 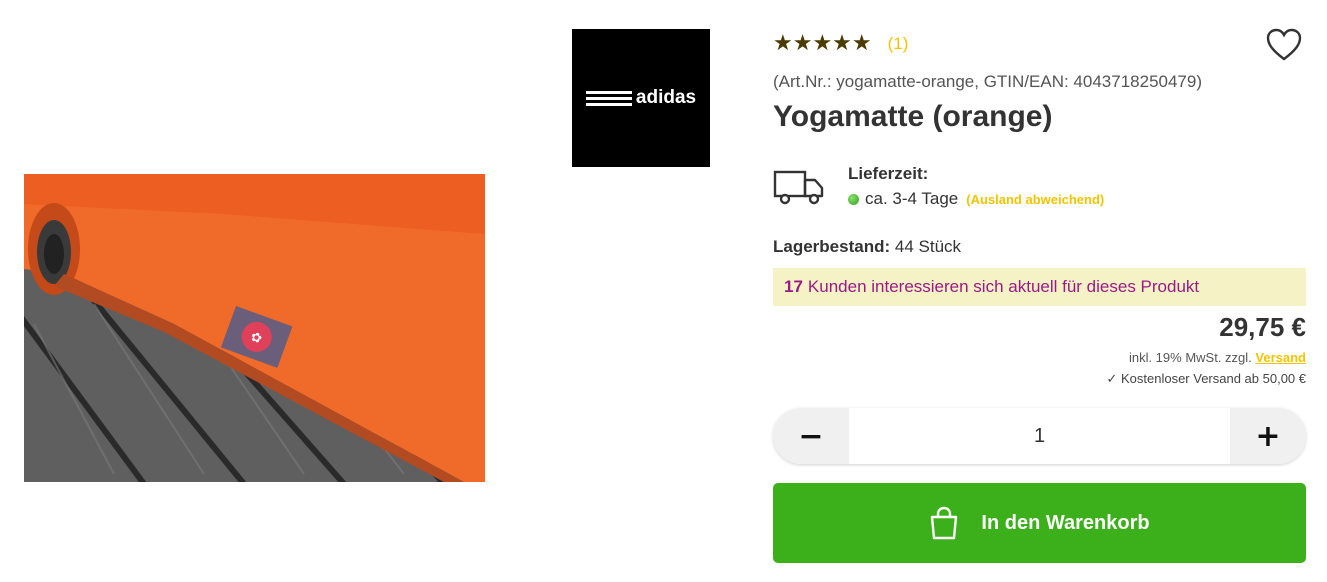 I want to click on stock-label: Lagerbestand:, so click(x=832, y=246).